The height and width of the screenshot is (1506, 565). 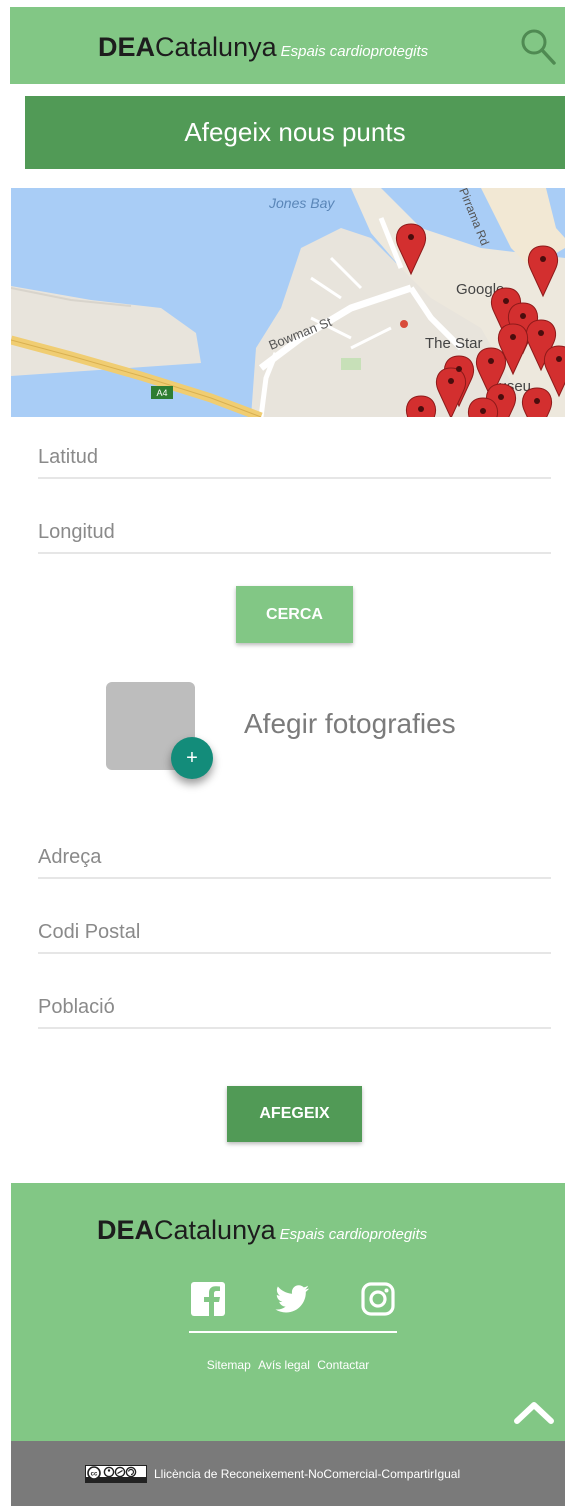 I want to click on footer-link-sitemap: Sitemap, so click(x=229, y=1365).